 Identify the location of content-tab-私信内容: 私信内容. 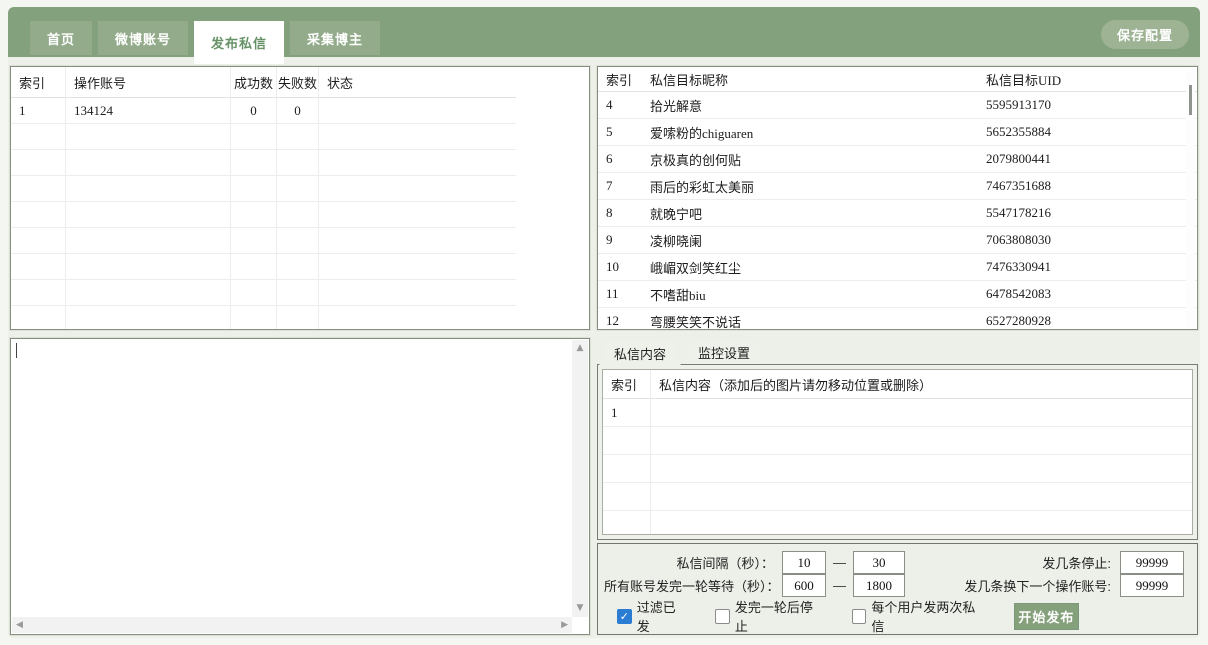
(640, 353).